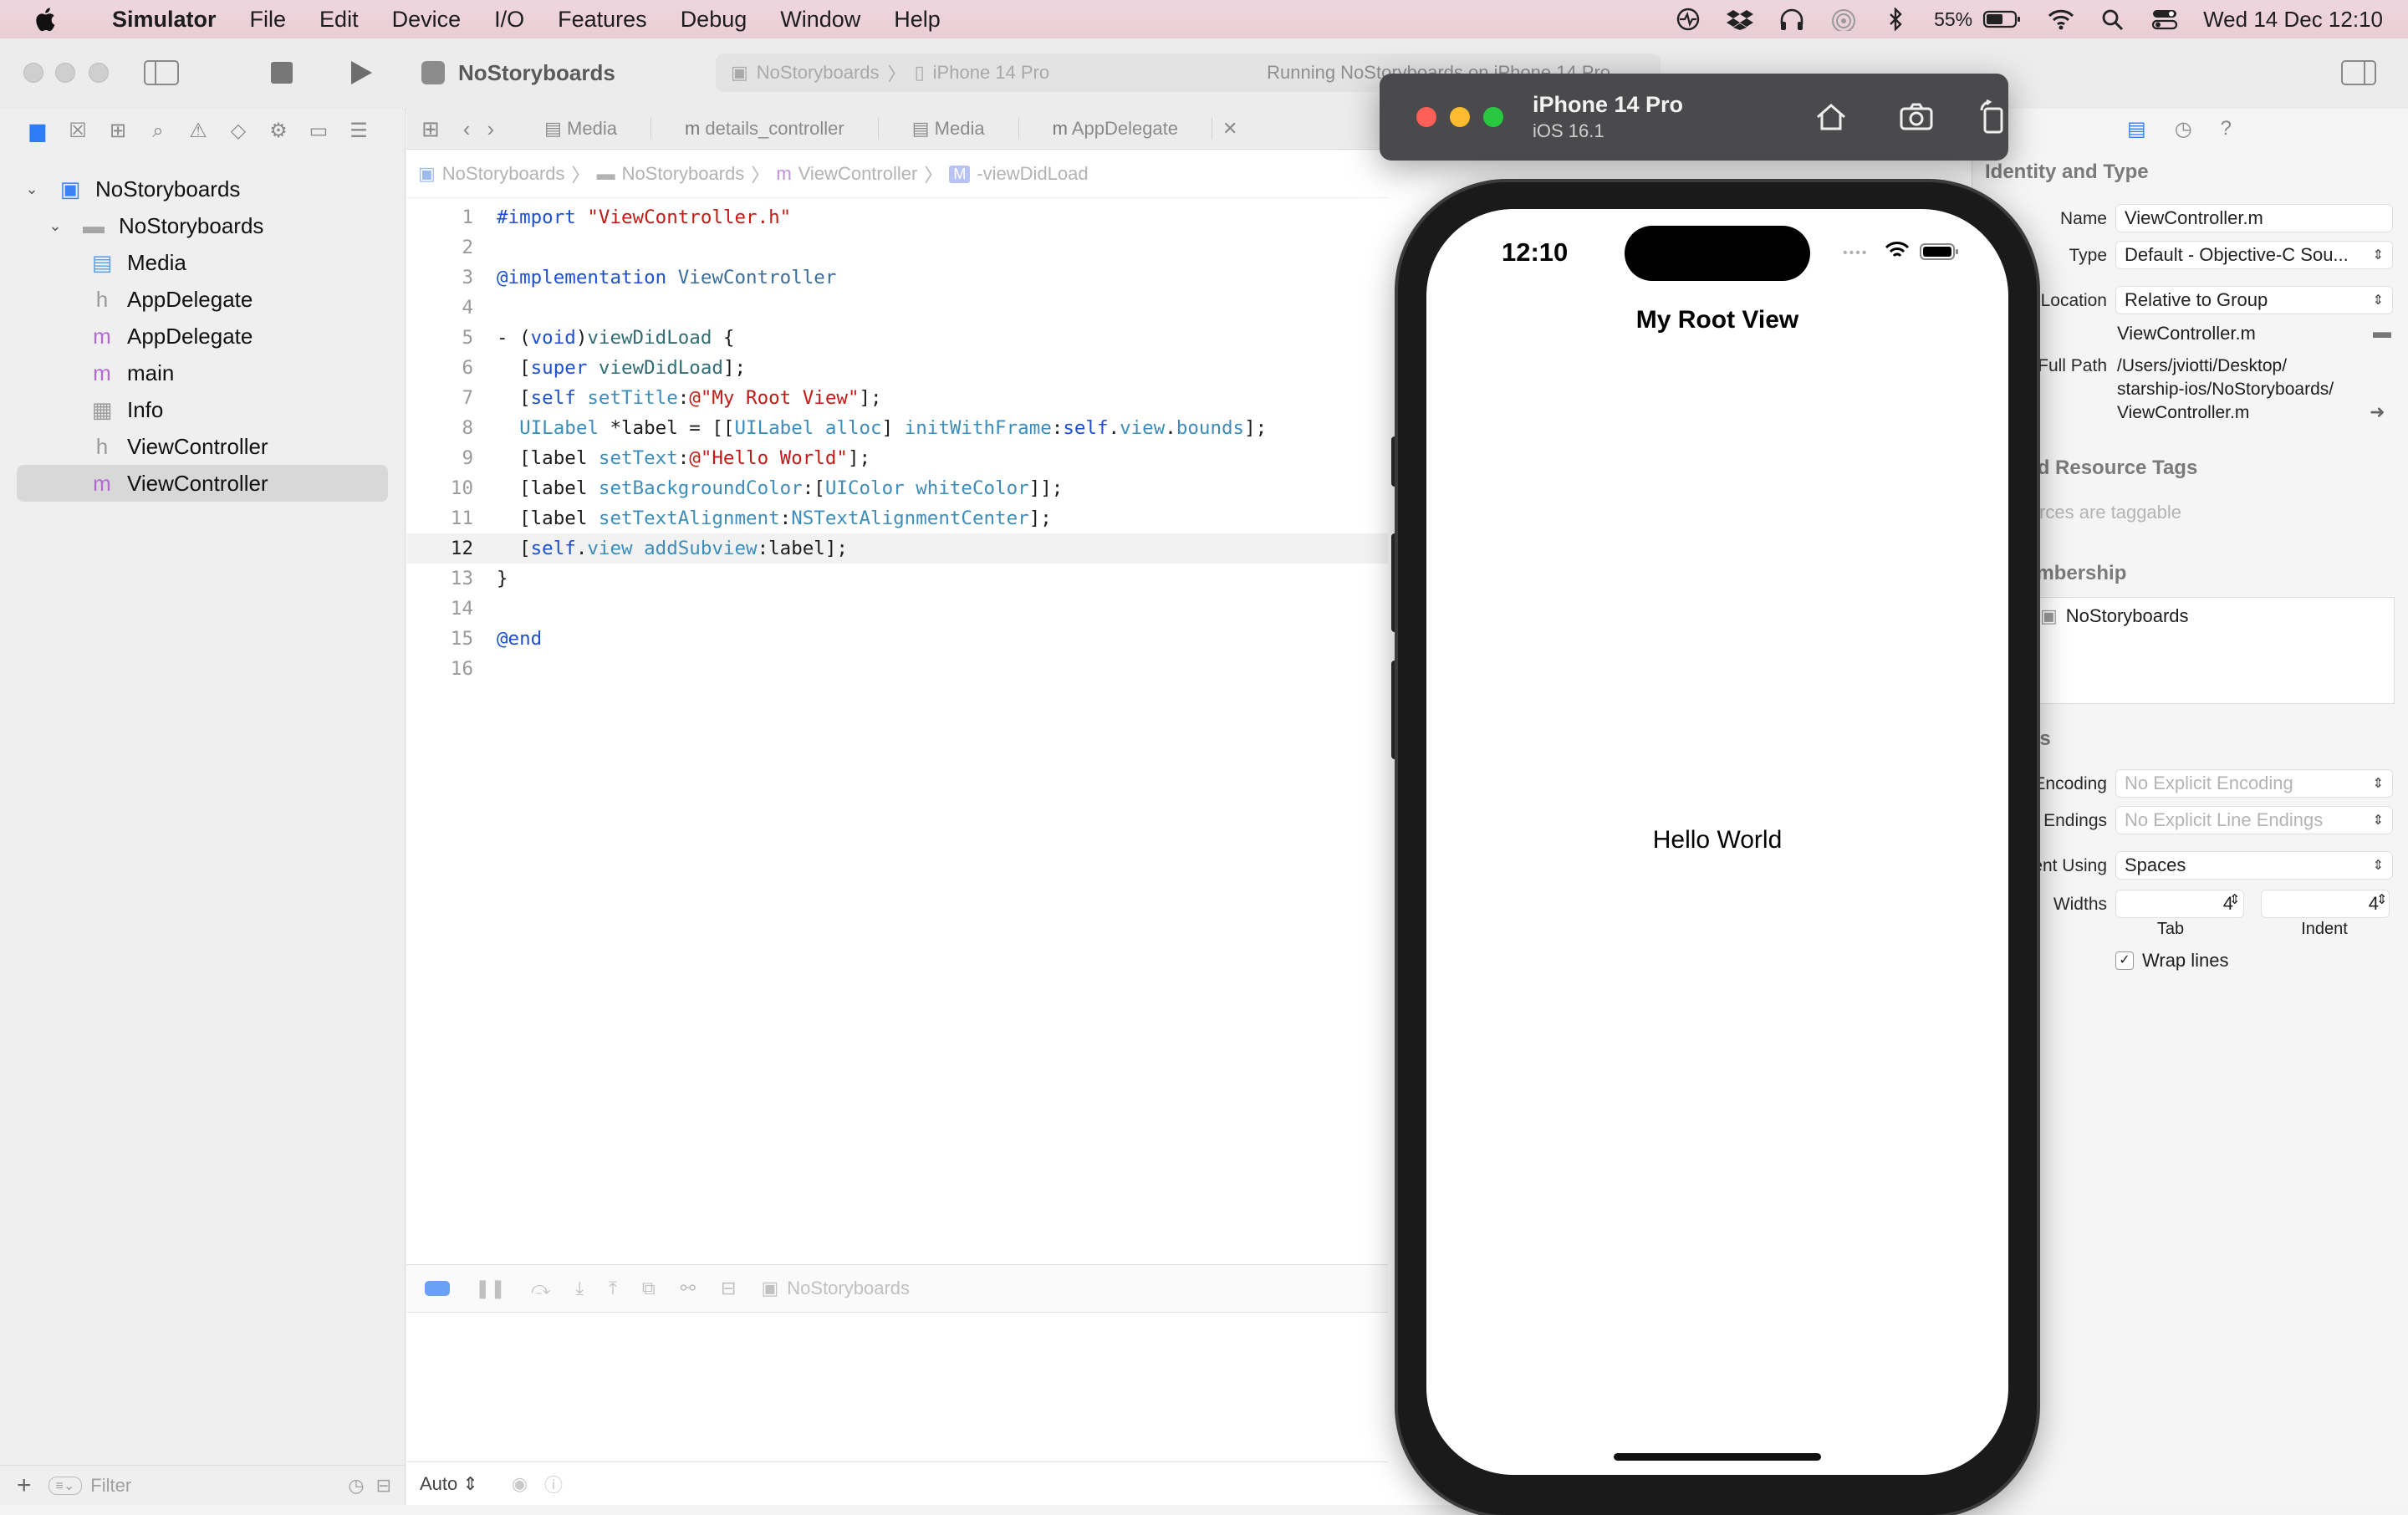 This screenshot has width=2408, height=1515. Describe the element at coordinates (2227, 129) in the screenshot. I see `quick-help-icon: ?` at that location.